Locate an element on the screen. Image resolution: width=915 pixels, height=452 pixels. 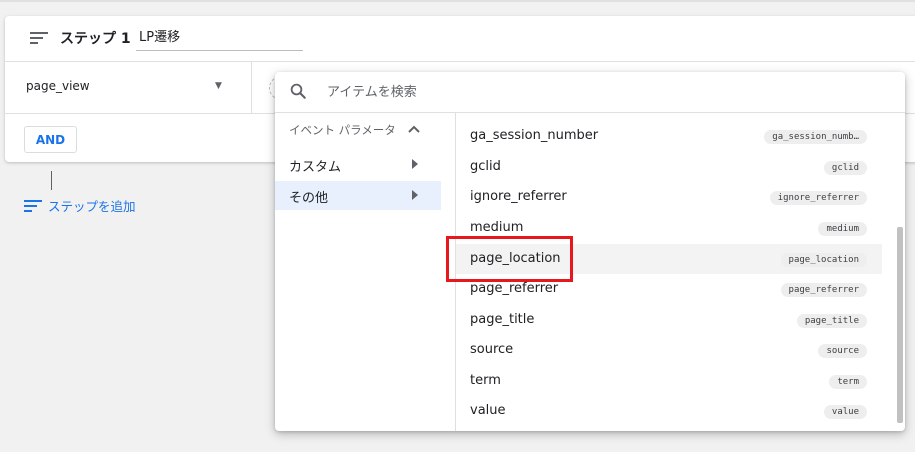
parameter-chip: page_title is located at coordinates (831, 321).